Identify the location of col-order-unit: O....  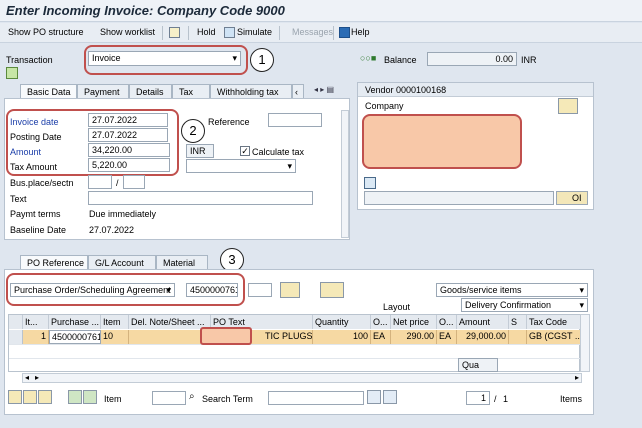
(381, 322).